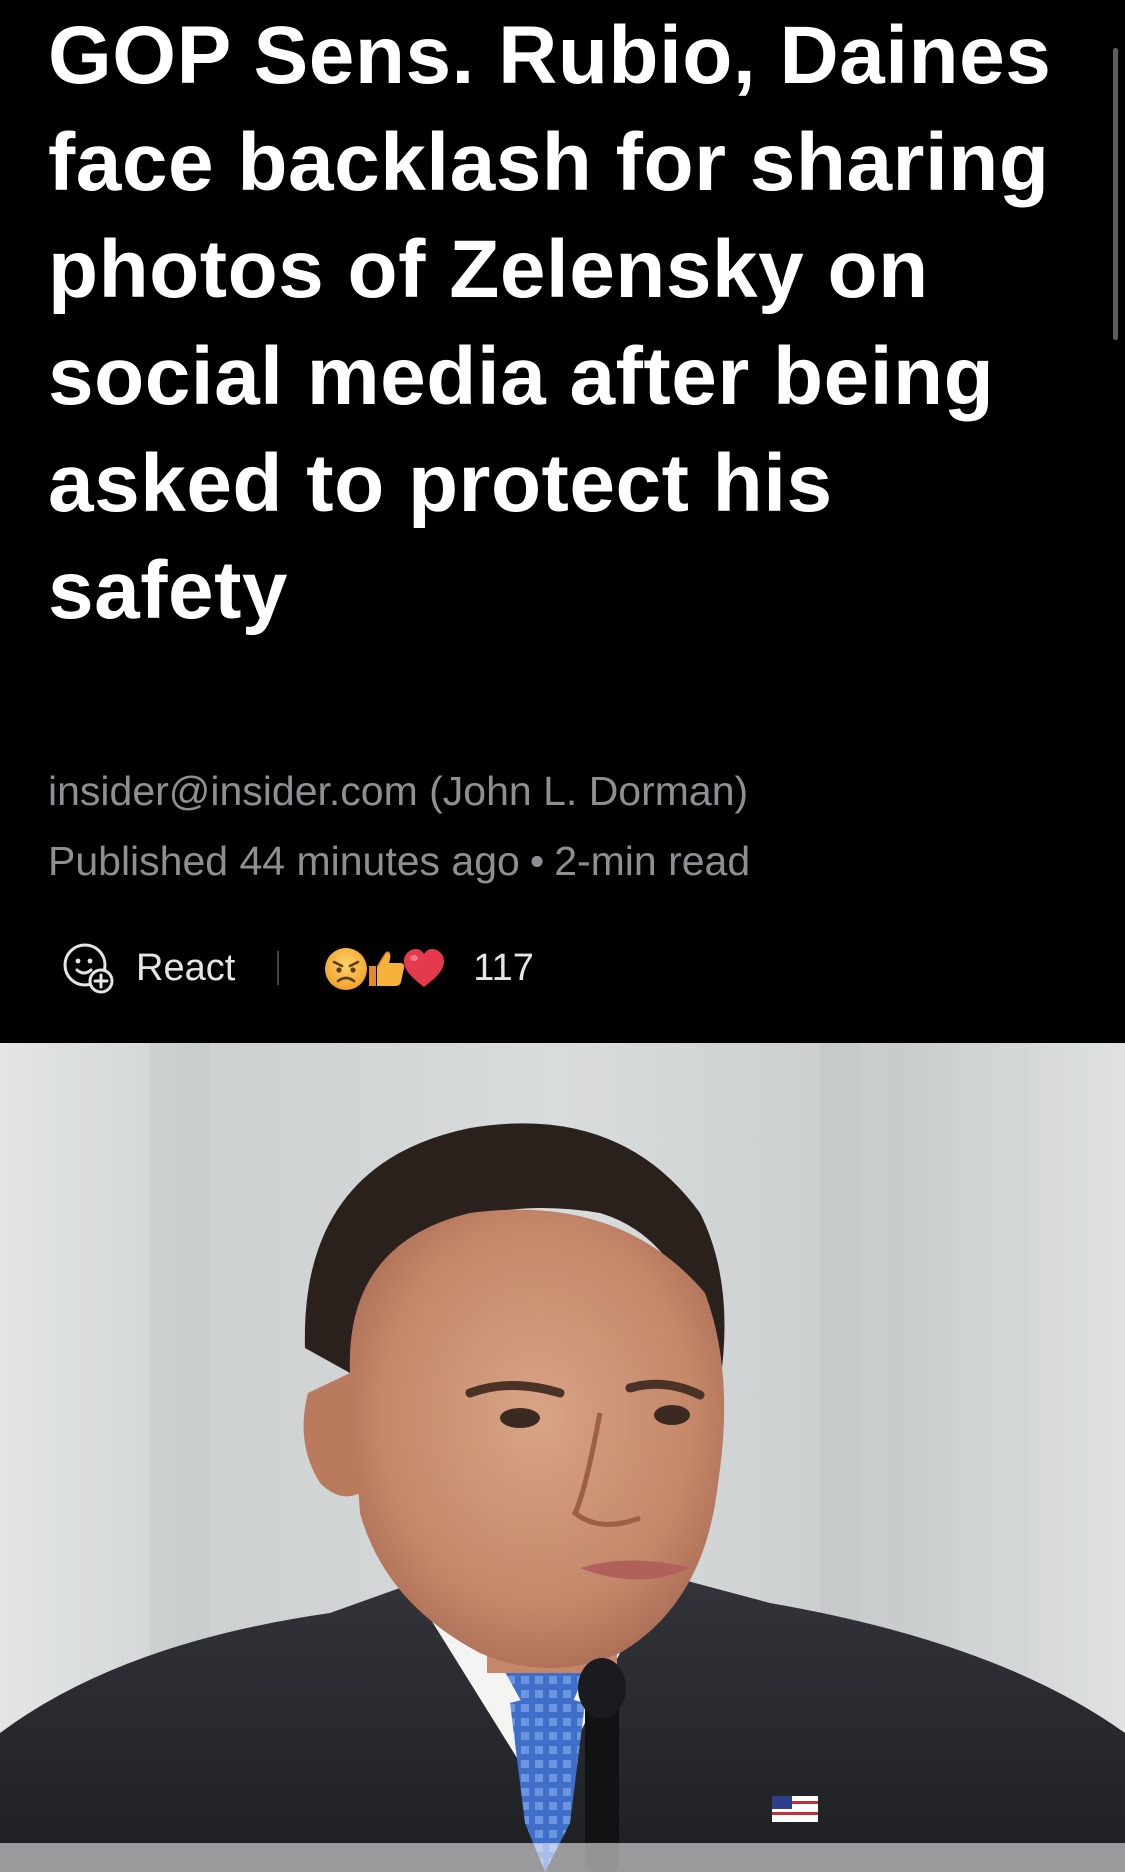 The height and width of the screenshot is (1872, 1125). I want to click on add-reaction-icon, so click(88, 968).